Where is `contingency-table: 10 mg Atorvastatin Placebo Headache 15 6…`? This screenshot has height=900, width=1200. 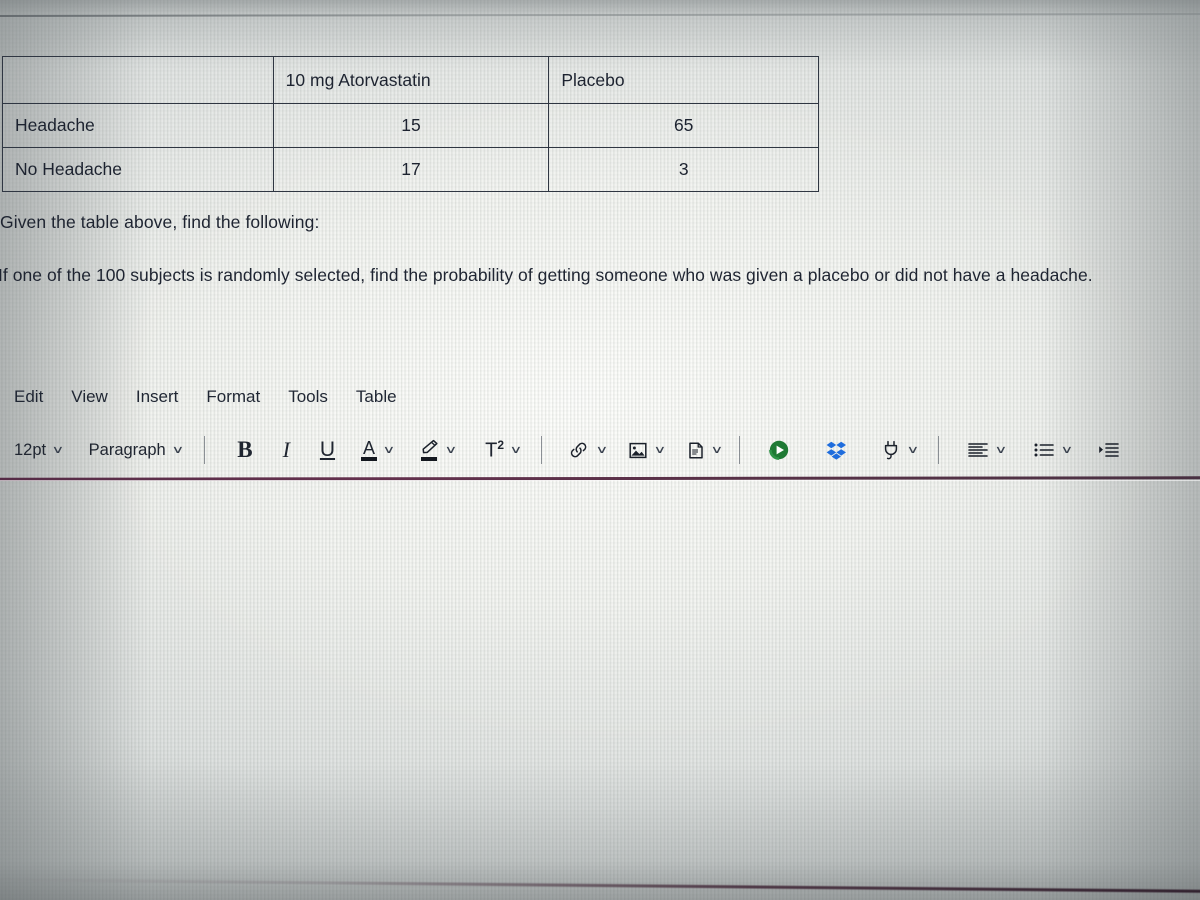 contingency-table: 10 mg Atorvastatin Placebo Headache 15 6… is located at coordinates (410, 124).